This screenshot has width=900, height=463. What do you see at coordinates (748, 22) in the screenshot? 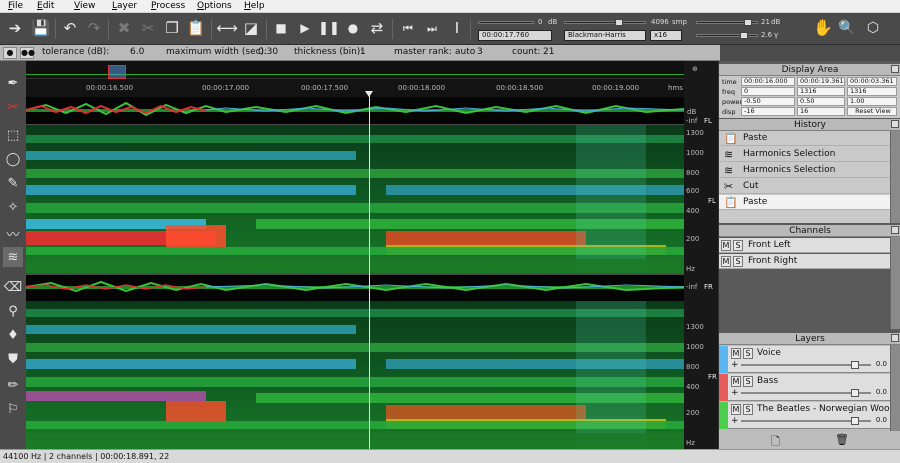
I see `db-range-knob` at bounding box center [748, 22].